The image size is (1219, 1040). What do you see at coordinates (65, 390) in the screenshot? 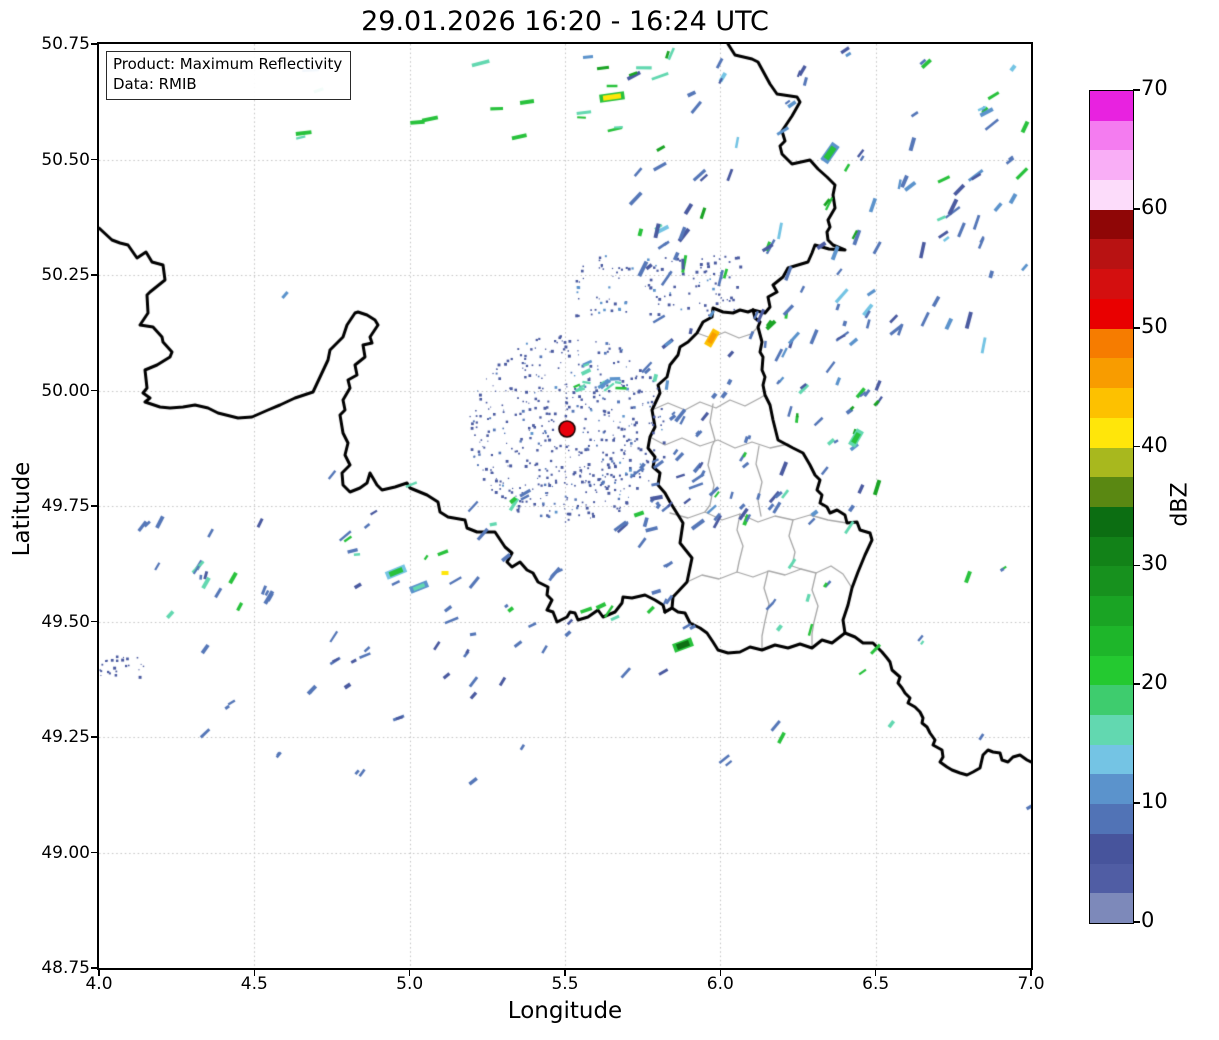
I see `y-tick-label: 50.00` at bounding box center [65, 390].